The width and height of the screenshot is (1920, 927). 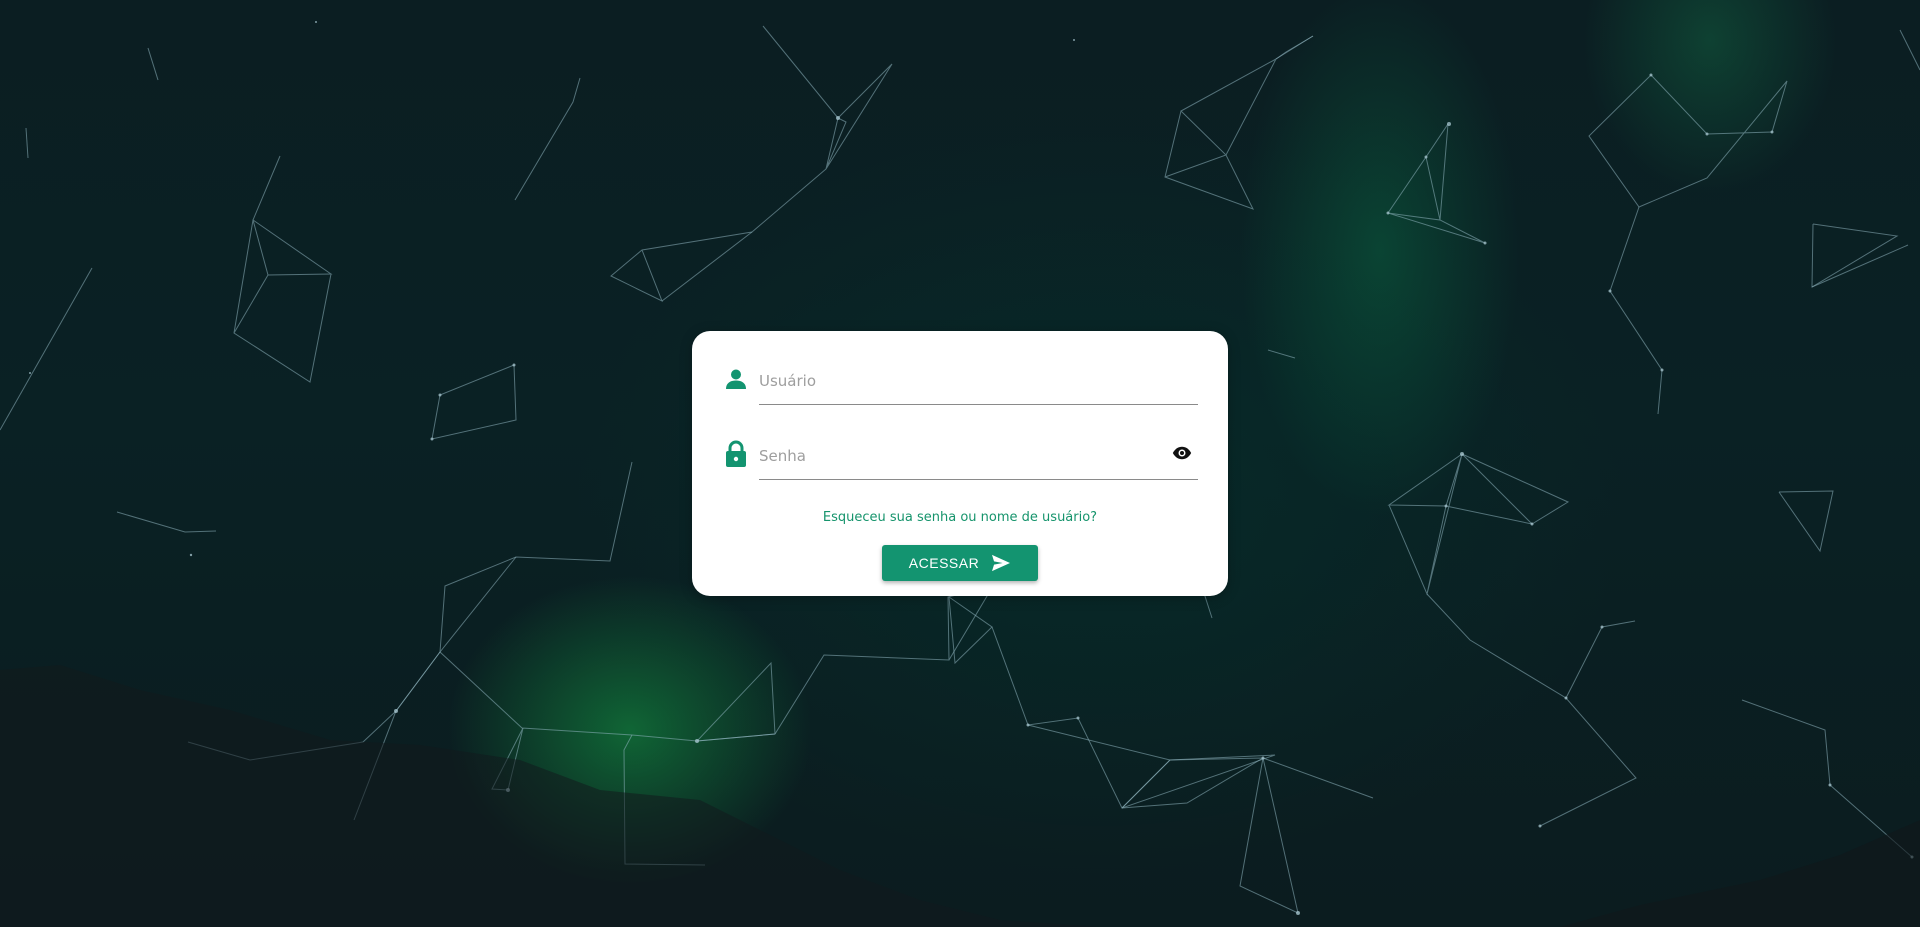 I want to click on username-underline, so click(x=978, y=404).